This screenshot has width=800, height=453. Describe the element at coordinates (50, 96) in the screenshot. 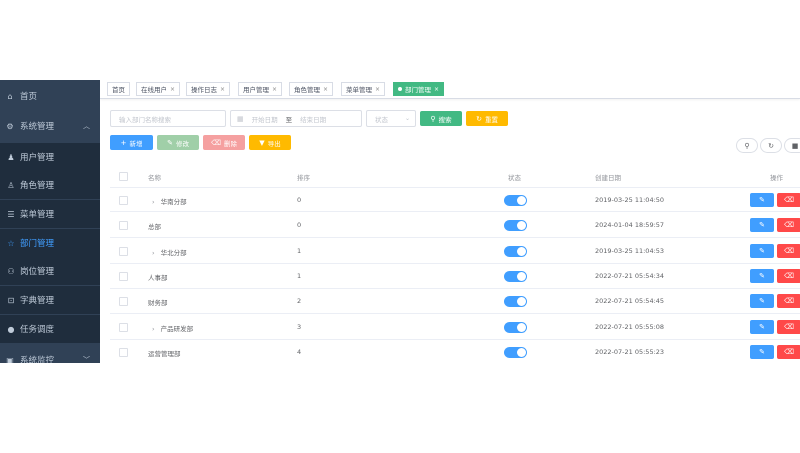

I see `sidebar-item-home: ⌂ 首页` at that location.